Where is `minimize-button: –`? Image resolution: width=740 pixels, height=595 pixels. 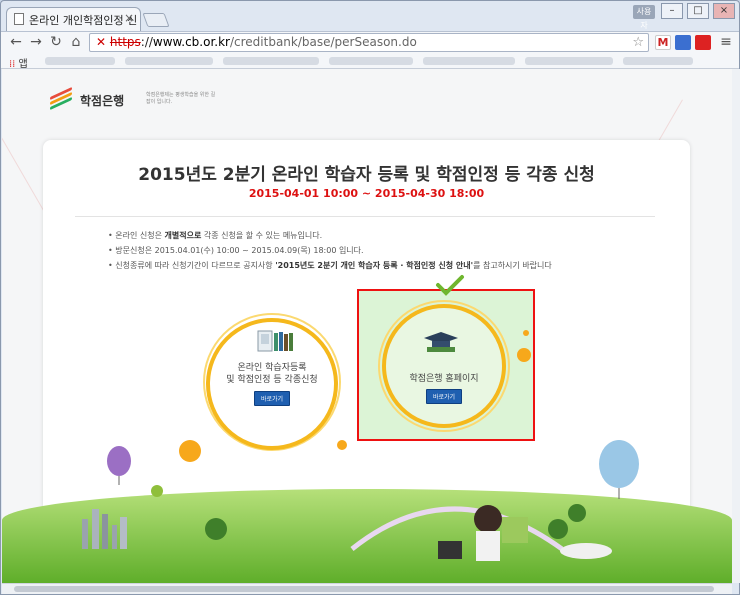
minimize-button: – is located at coordinates (672, 11).